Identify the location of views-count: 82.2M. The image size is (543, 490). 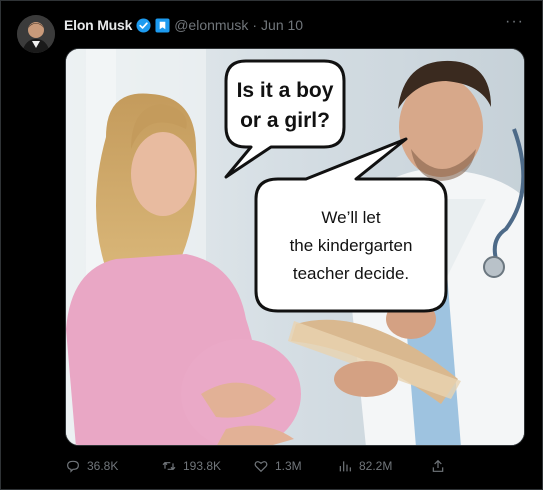
(376, 466).